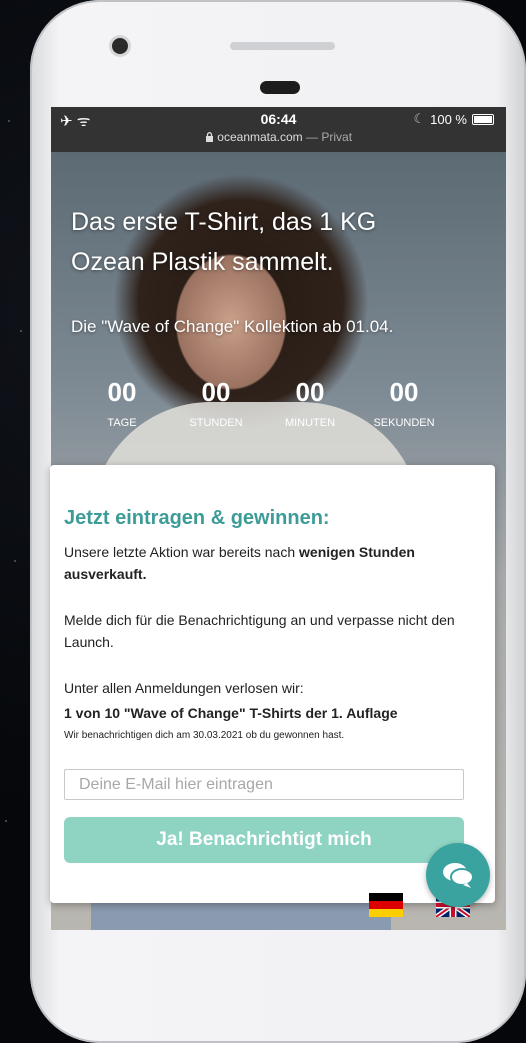 Image resolution: width=526 pixels, height=1043 pixels. What do you see at coordinates (216, 423) in the screenshot?
I see `countdown-label: STUNDEN` at bounding box center [216, 423].